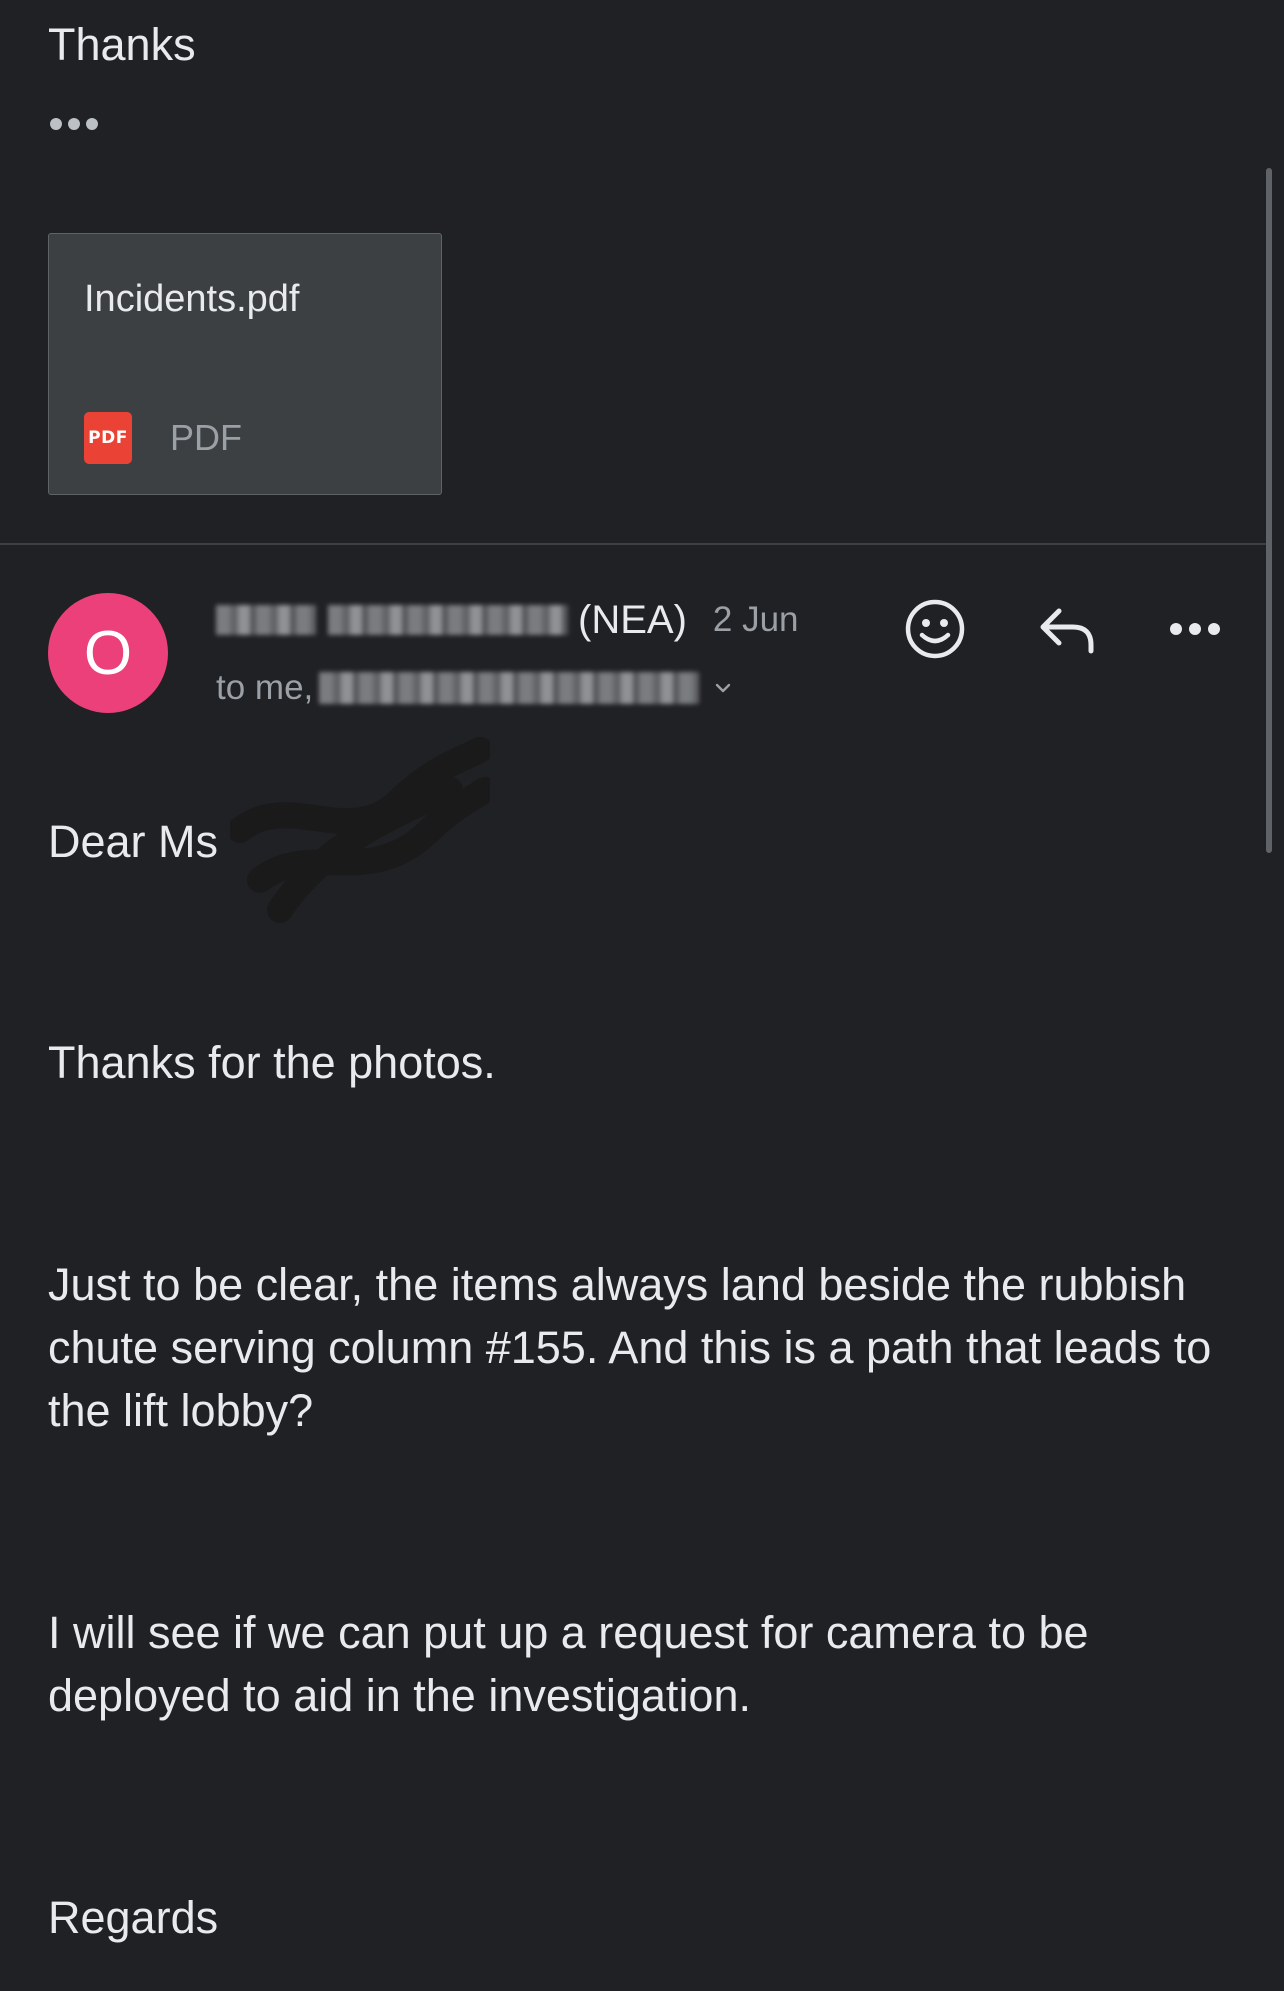 The height and width of the screenshot is (1991, 1284). Describe the element at coordinates (272, 1062) in the screenshot. I see `email-paragraph: Thanks for the photos.` at that location.